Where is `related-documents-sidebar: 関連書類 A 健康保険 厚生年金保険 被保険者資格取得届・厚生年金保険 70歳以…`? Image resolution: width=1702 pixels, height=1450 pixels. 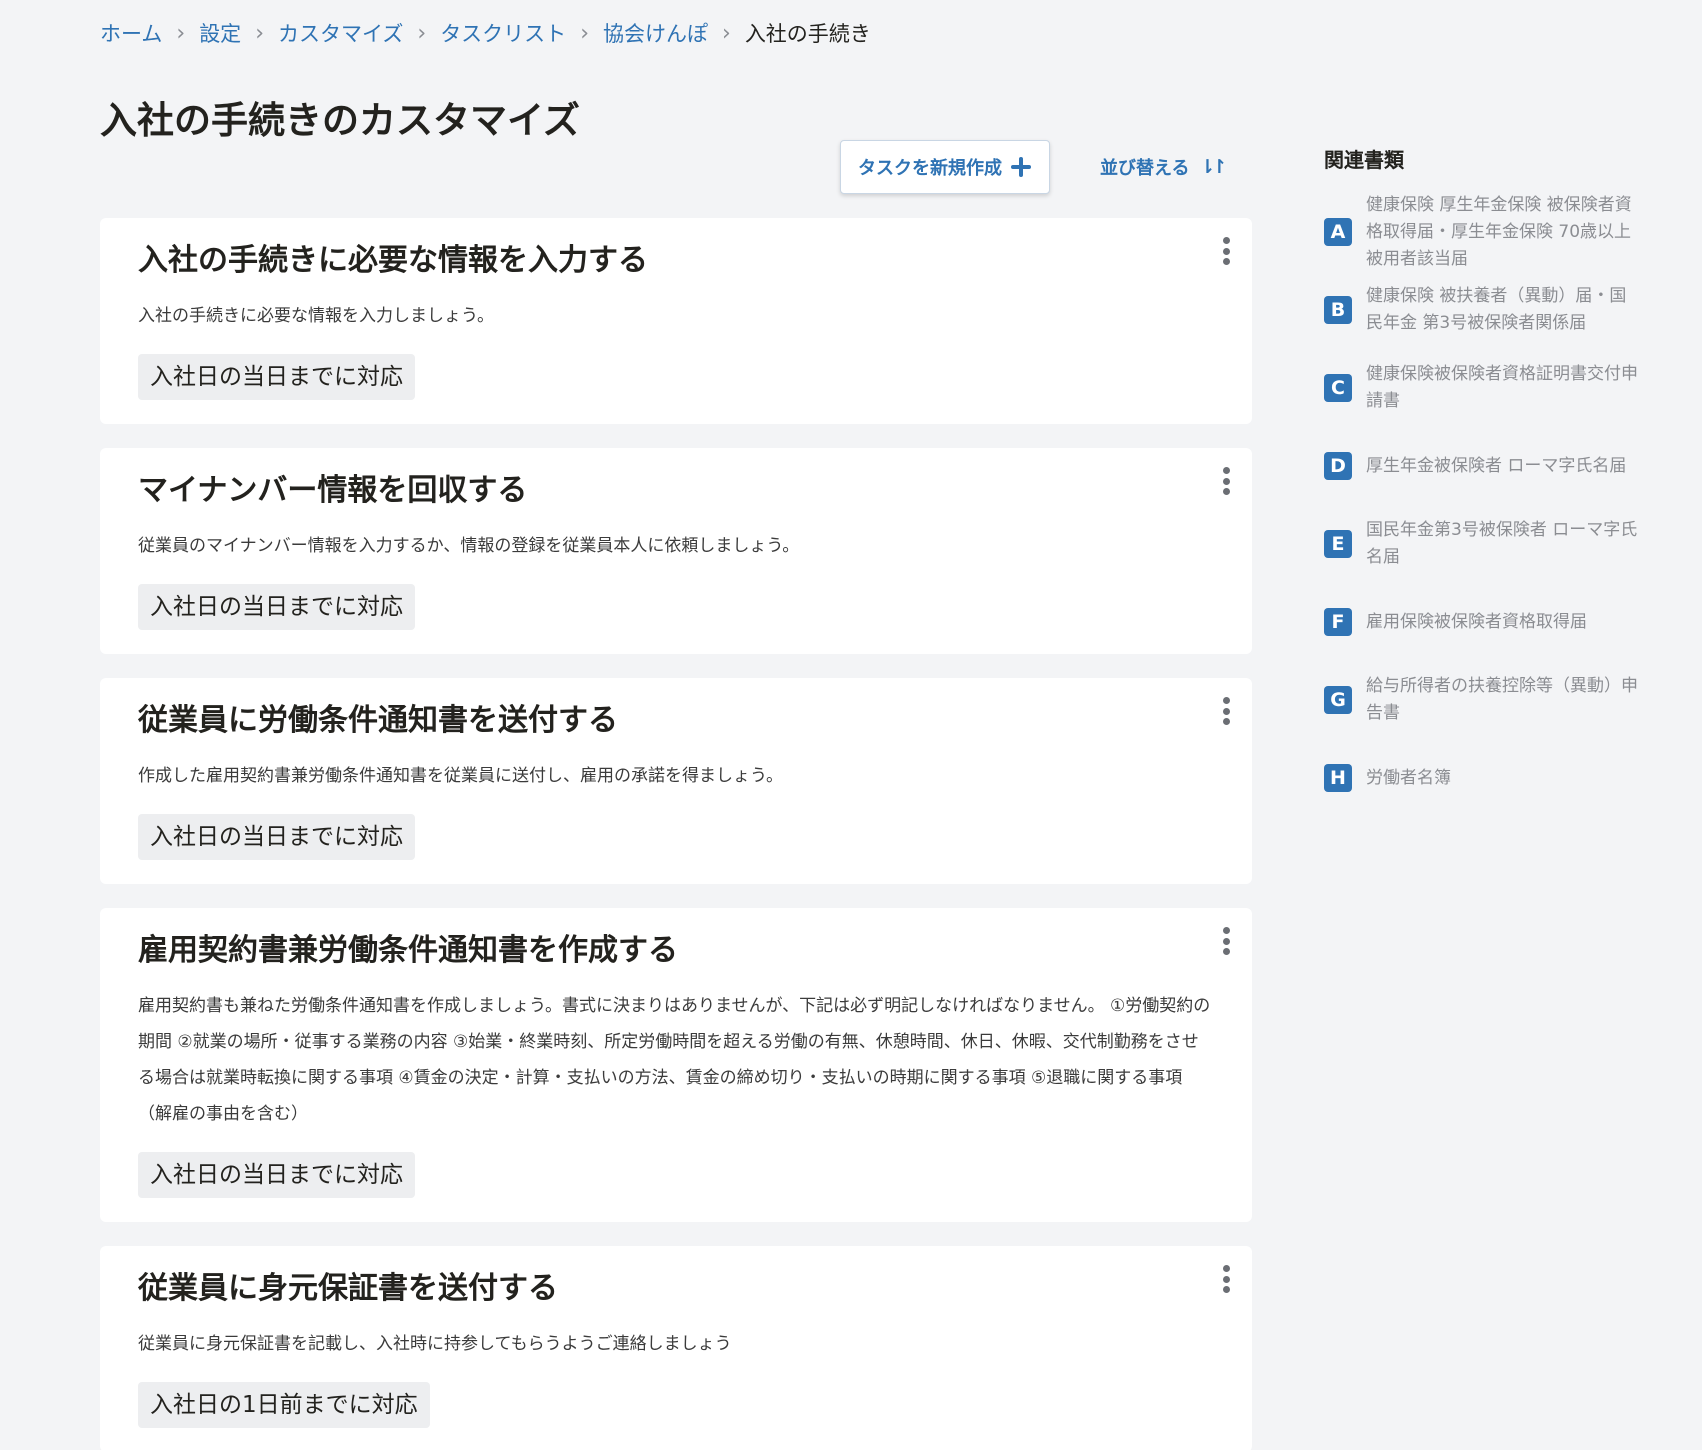 related-documents-sidebar: 関連書類 A 健康保険 厚生年金保険 被保険者資格取得届・厚生年金保険 70歳以… is located at coordinates (1494, 474).